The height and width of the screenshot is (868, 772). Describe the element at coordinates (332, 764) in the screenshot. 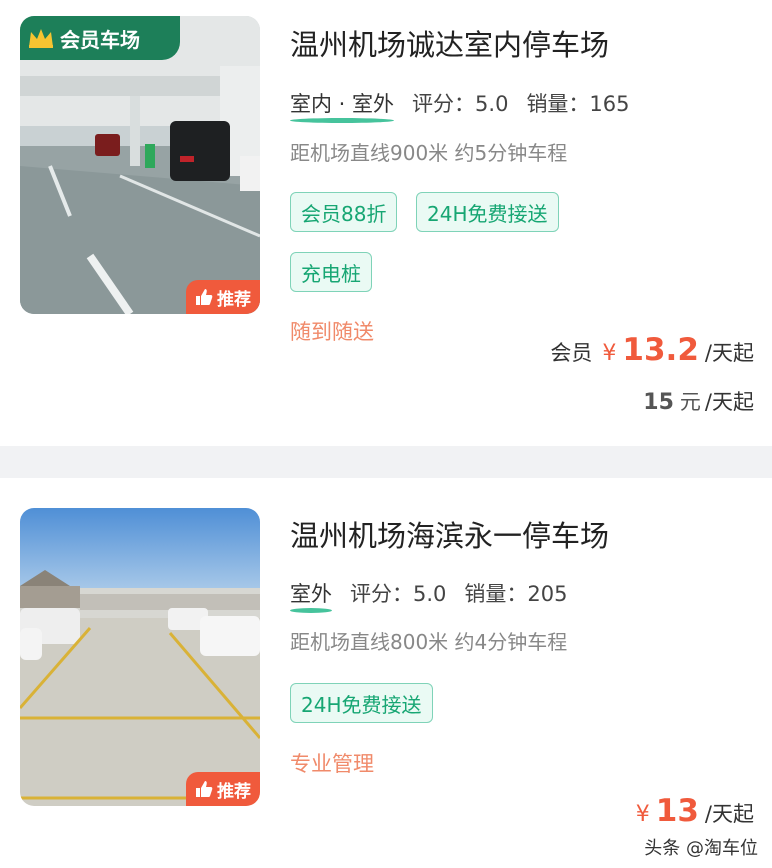

I see `promo-text: 专业管理` at that location.